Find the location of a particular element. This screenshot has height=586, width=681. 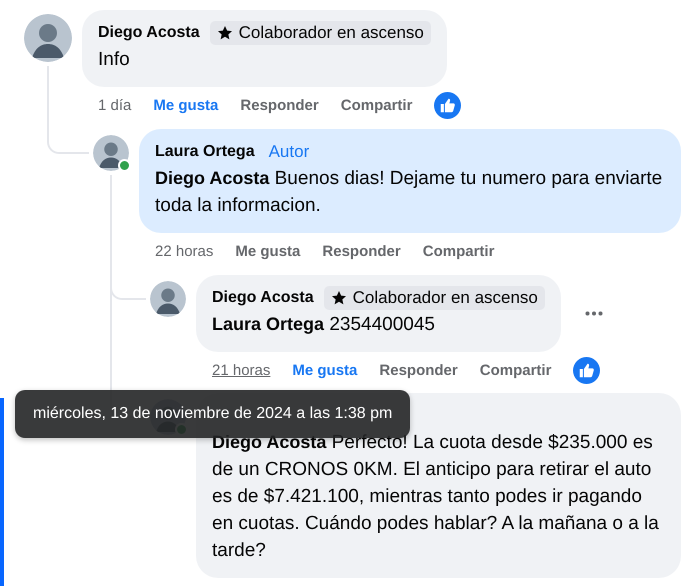

timestamp-link: 21 horas is located at coordinates (241, 370).